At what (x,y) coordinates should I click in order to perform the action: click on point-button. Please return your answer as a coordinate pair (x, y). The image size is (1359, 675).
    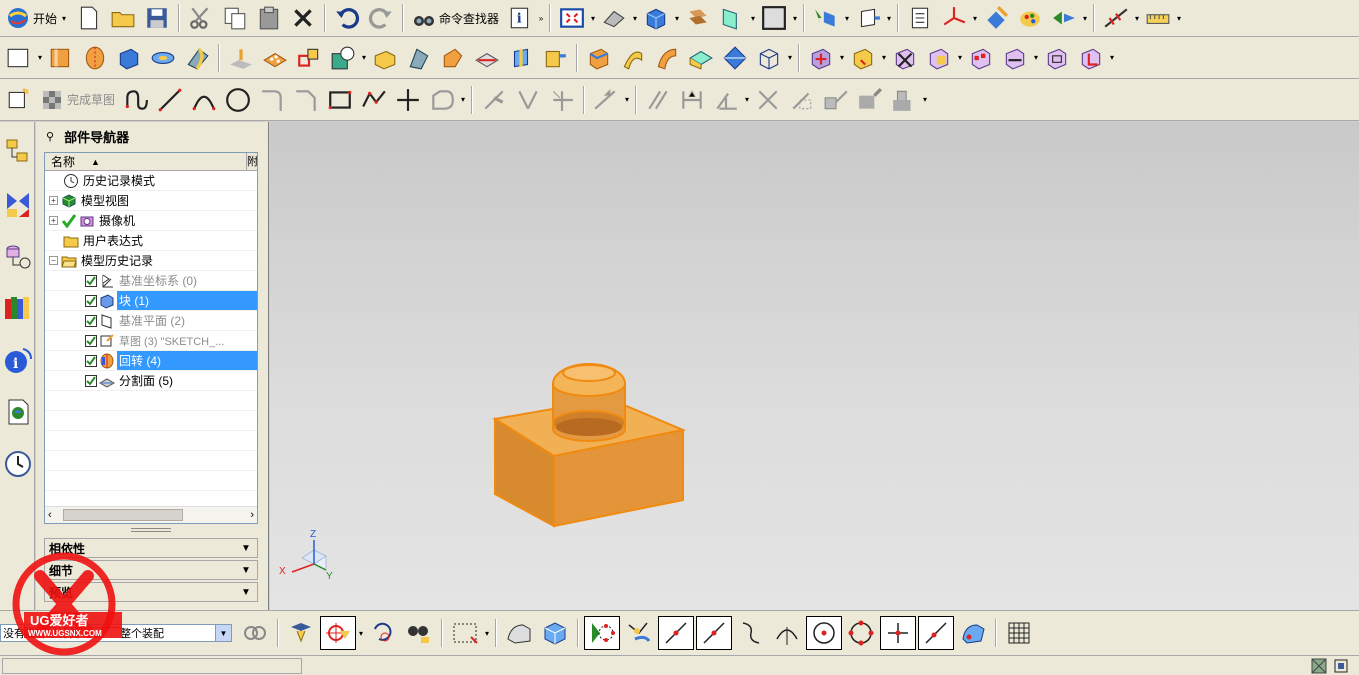
    Looking at the image, I should click on (408, 100).